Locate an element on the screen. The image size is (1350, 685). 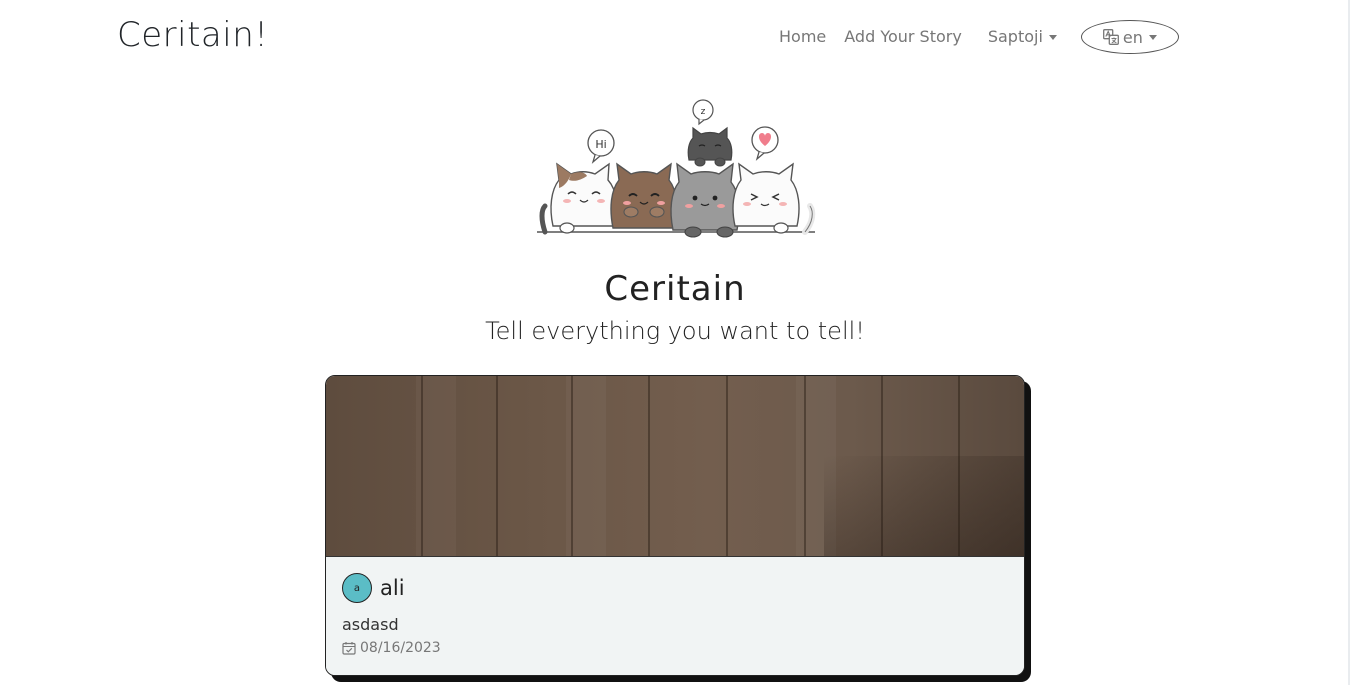
nav-links: Home Add Your Story Saptoji en is located at coordinates (974, 37).